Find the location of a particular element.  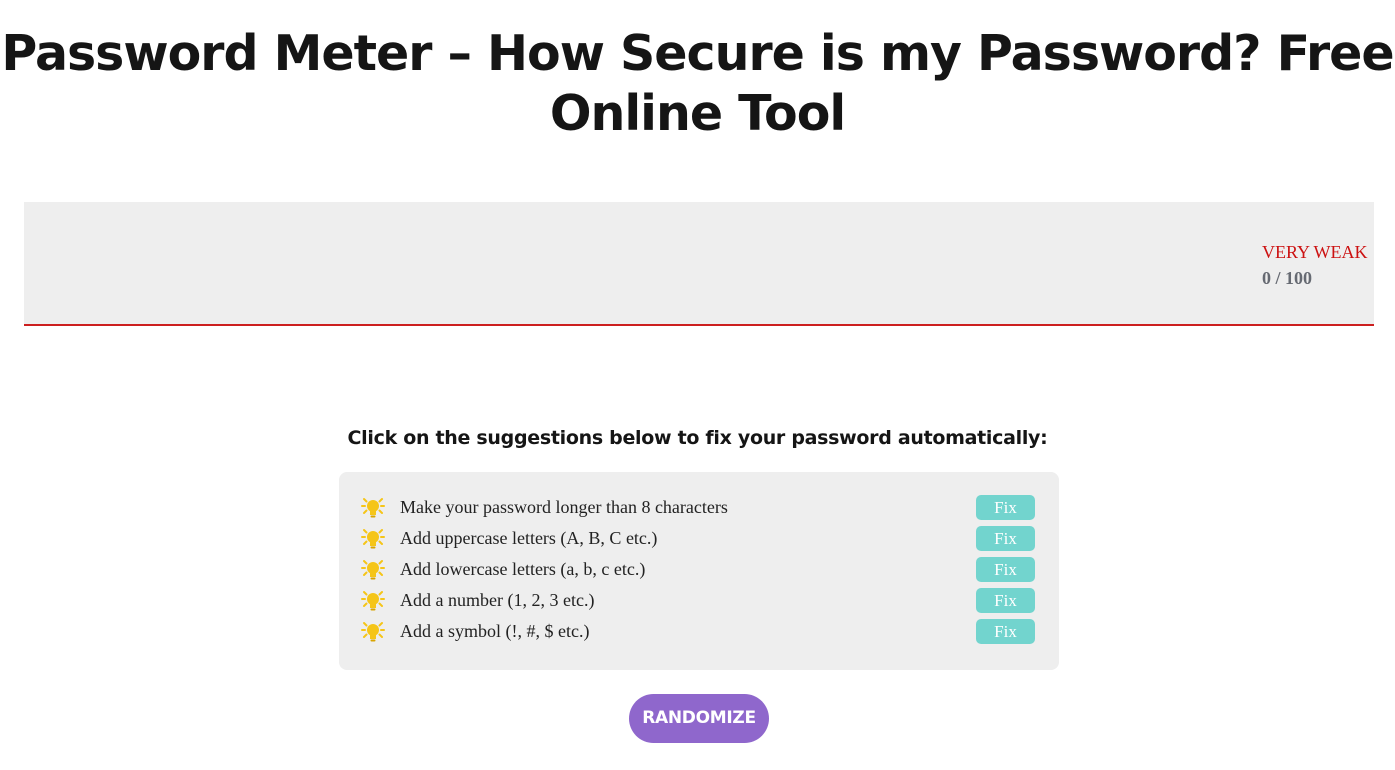

suggestion-item: Add lowercase letters (a, b, c etc.) Fix is located at coordinates (699, 570).